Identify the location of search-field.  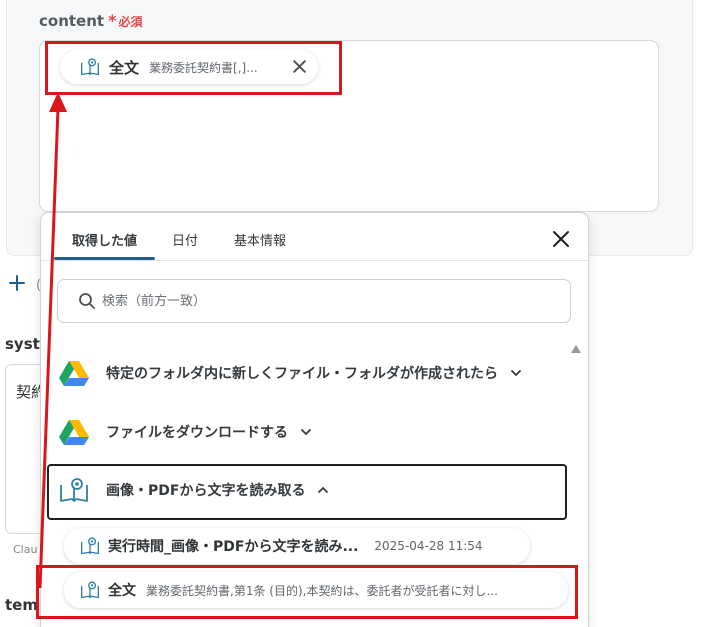
(314, 301).